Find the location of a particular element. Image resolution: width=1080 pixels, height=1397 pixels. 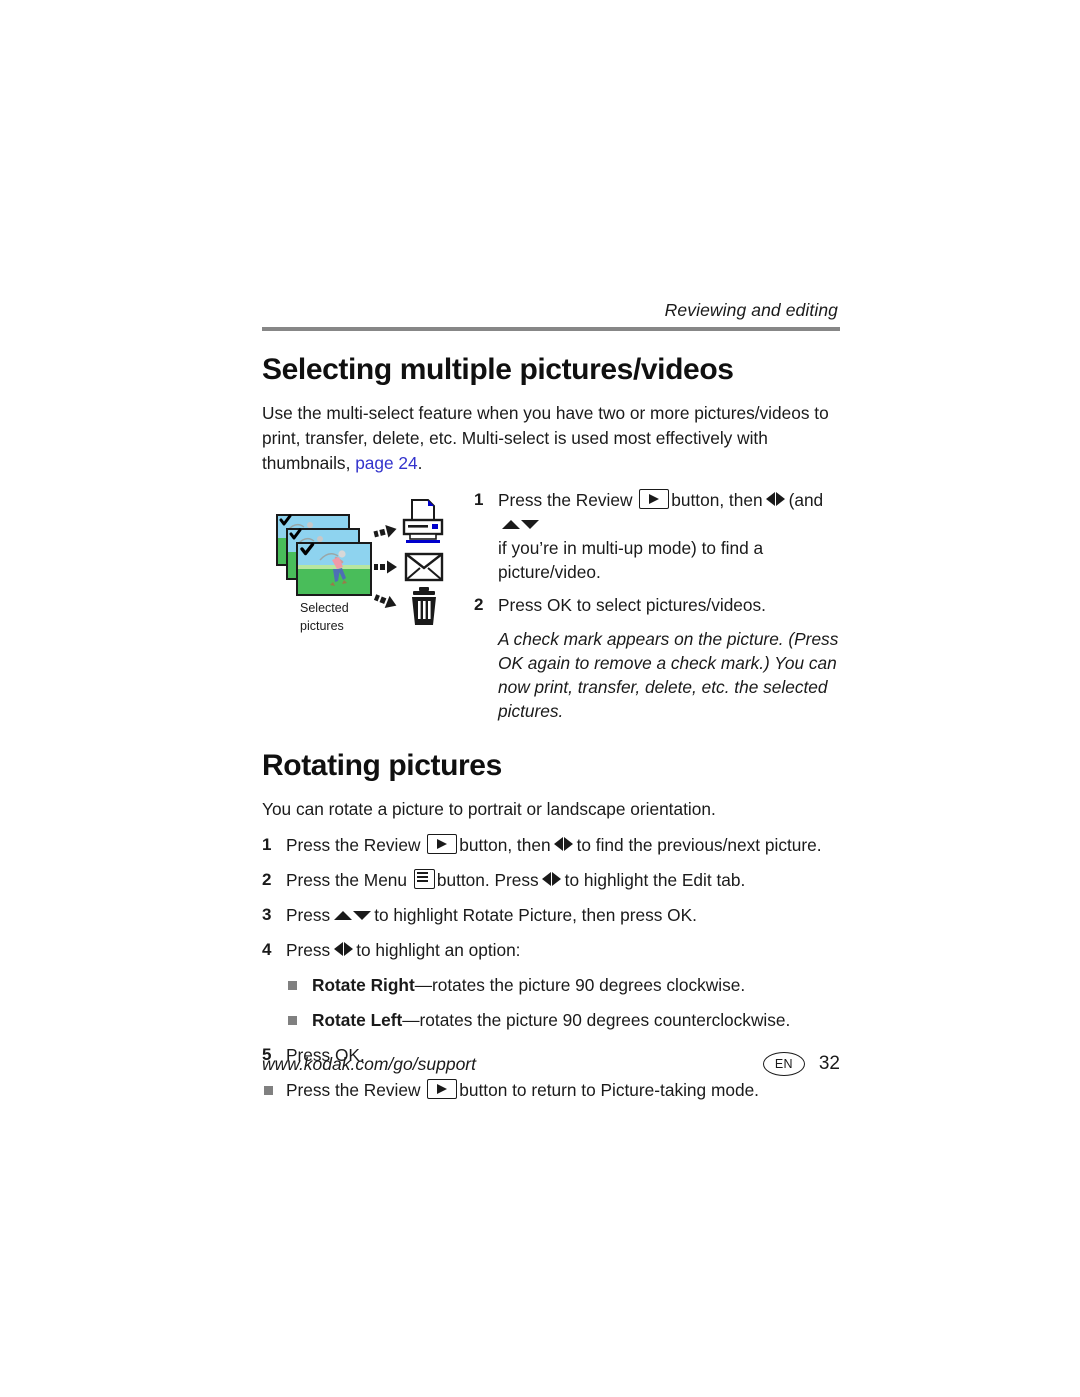

selected-pictures-illustration: Selected pictures is located at coordinates (360, 566).